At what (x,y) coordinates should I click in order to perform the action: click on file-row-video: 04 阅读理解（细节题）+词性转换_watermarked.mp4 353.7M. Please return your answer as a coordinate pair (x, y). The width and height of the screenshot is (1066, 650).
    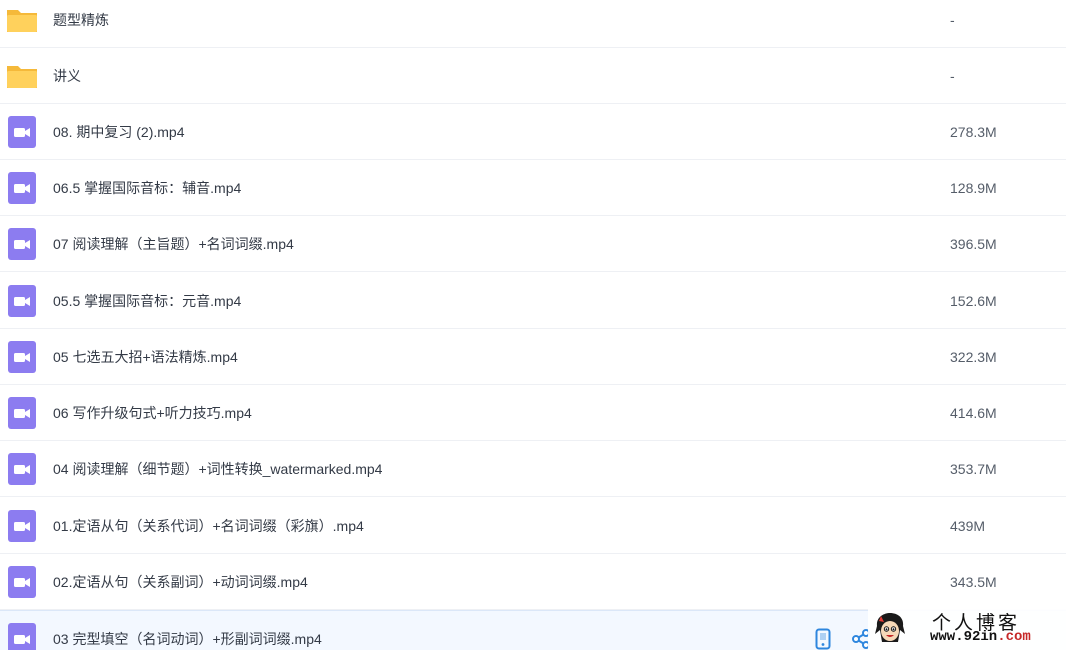
    Looking at the image, I should click on (533, 469).